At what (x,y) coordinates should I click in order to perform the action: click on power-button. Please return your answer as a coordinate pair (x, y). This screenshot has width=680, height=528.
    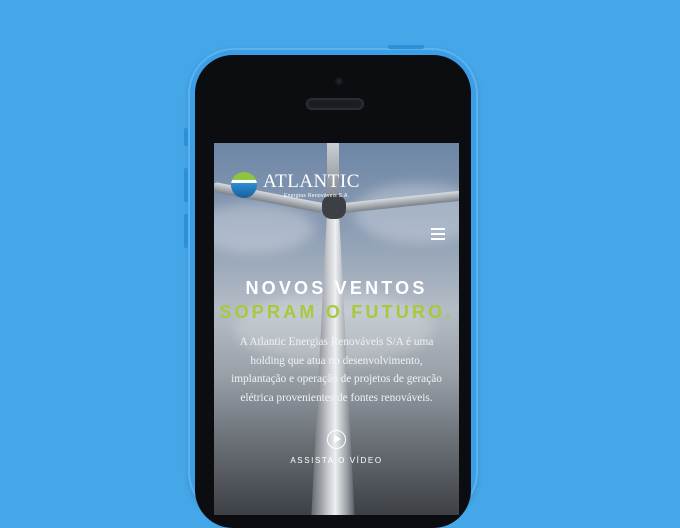
    Looking at the image, I should click on (406, 47).